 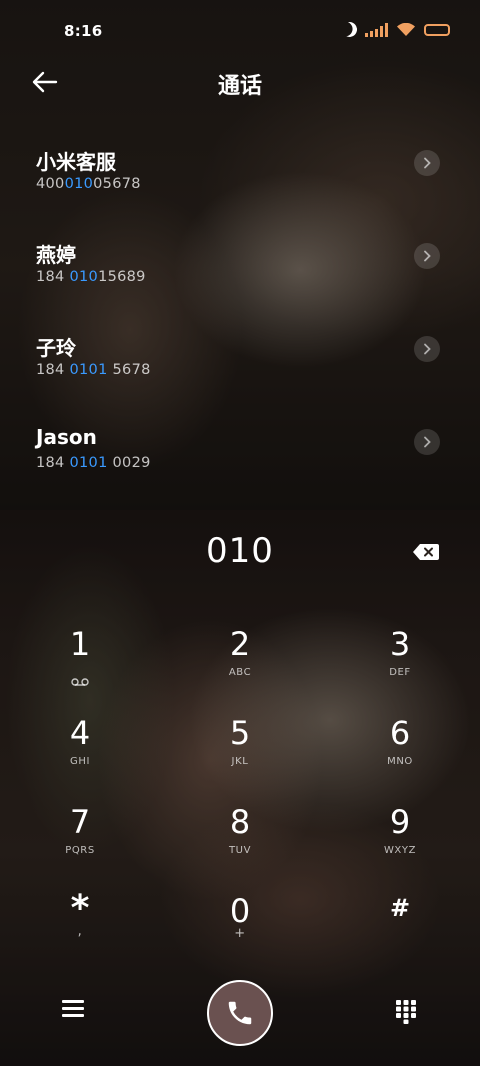 What do you see at coordinates (76, 162) in the screenshot?
I see `contact-name: 小米客服` at bounding box center [76, 162].